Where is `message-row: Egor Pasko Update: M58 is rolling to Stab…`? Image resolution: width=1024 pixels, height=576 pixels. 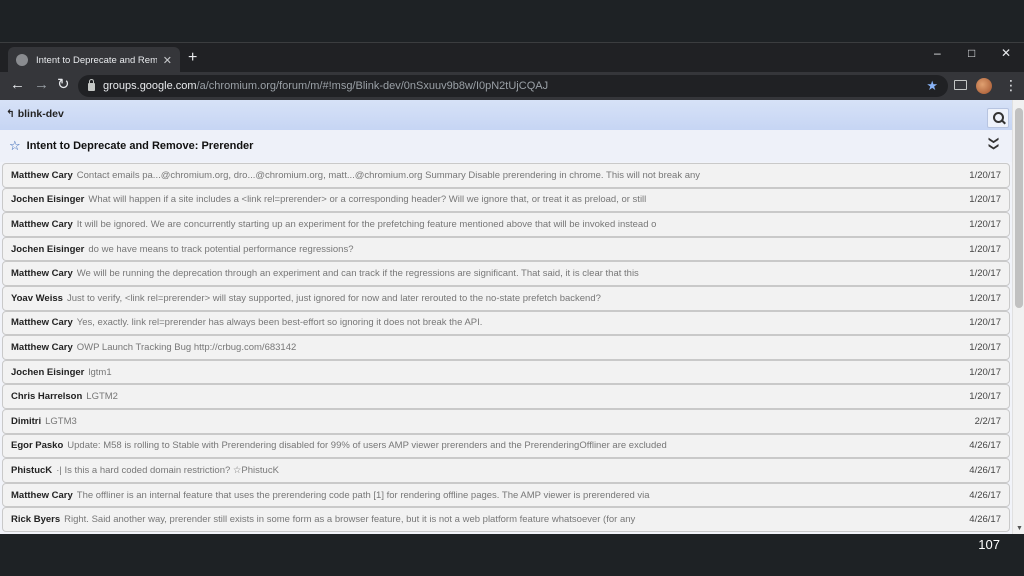 message-row: Egor Pasko Update: M58 is rolling to Stab… is located at coordinates (506, 446).